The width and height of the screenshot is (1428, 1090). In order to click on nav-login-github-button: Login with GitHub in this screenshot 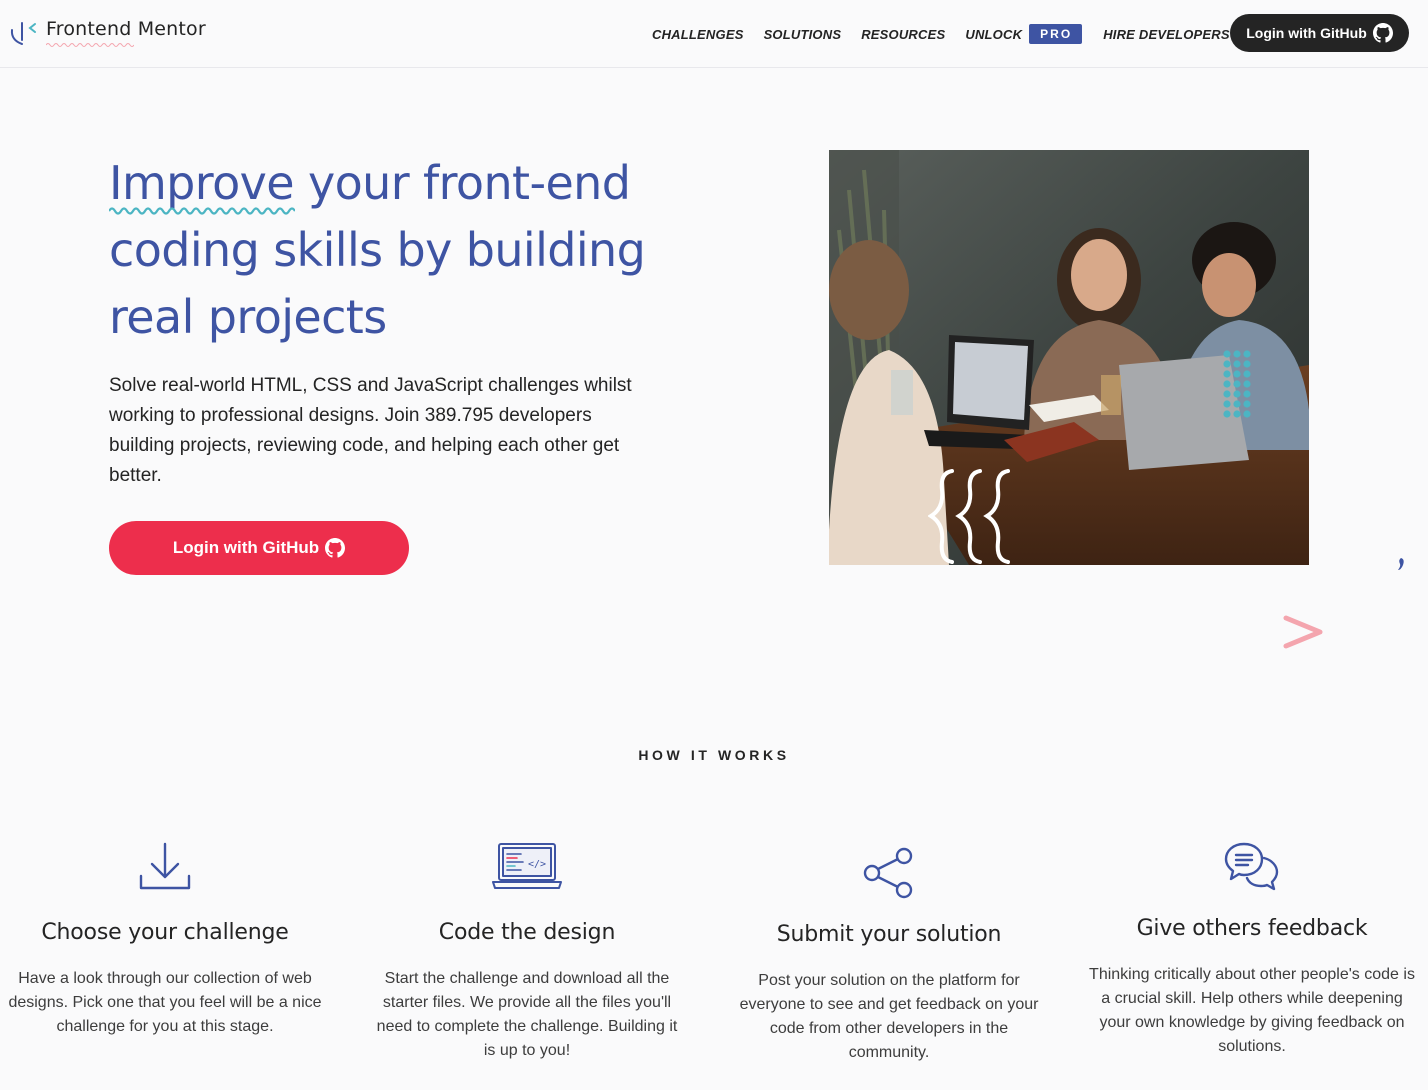, I will do `click(1319, 33)`.